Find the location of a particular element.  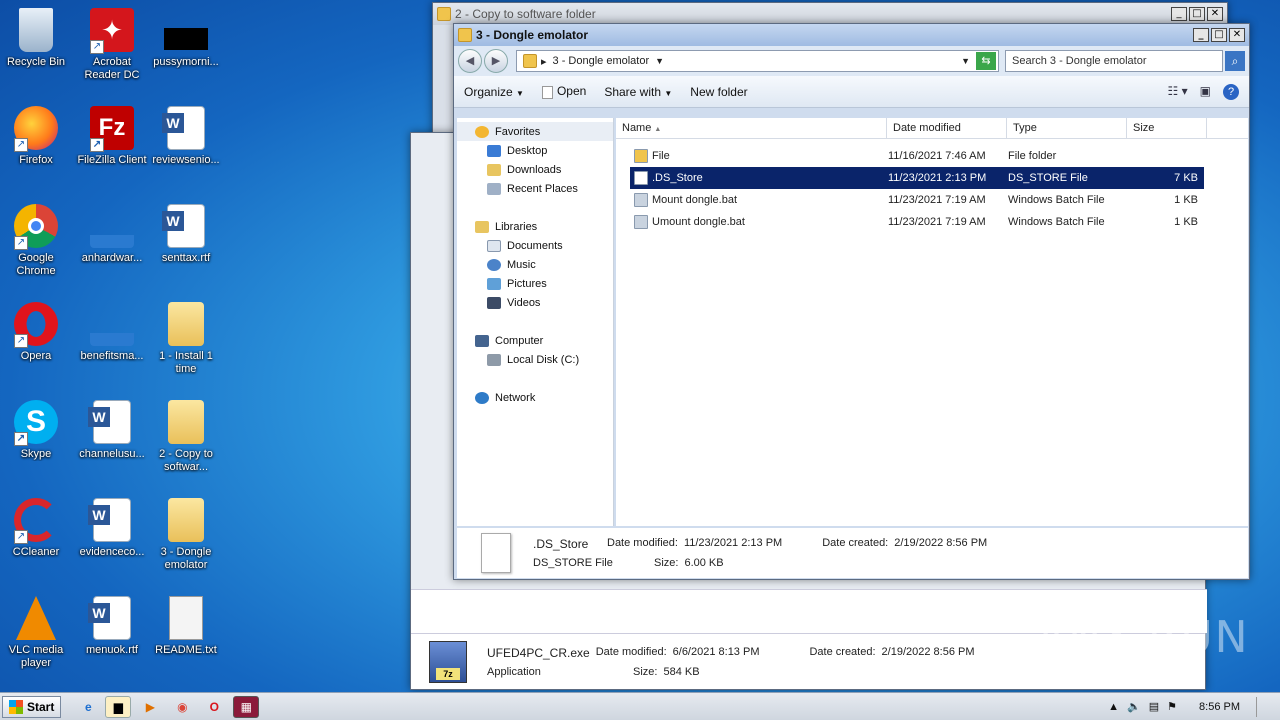

desktop-icon-skype: S ↗ Skype is located at coordinates (37, 430).